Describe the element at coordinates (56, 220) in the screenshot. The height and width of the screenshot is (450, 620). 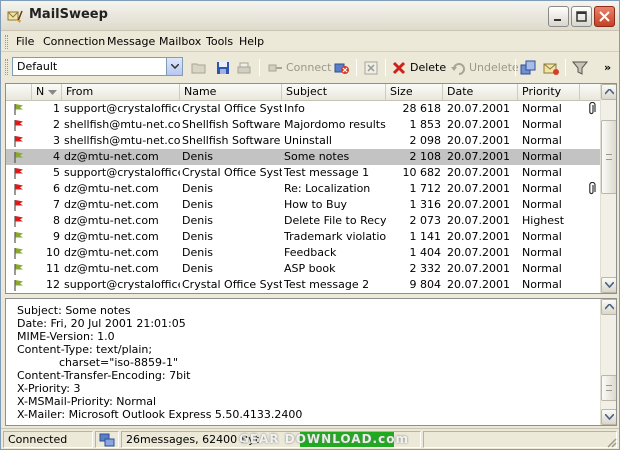
I see `cell-n: 8` at that location.